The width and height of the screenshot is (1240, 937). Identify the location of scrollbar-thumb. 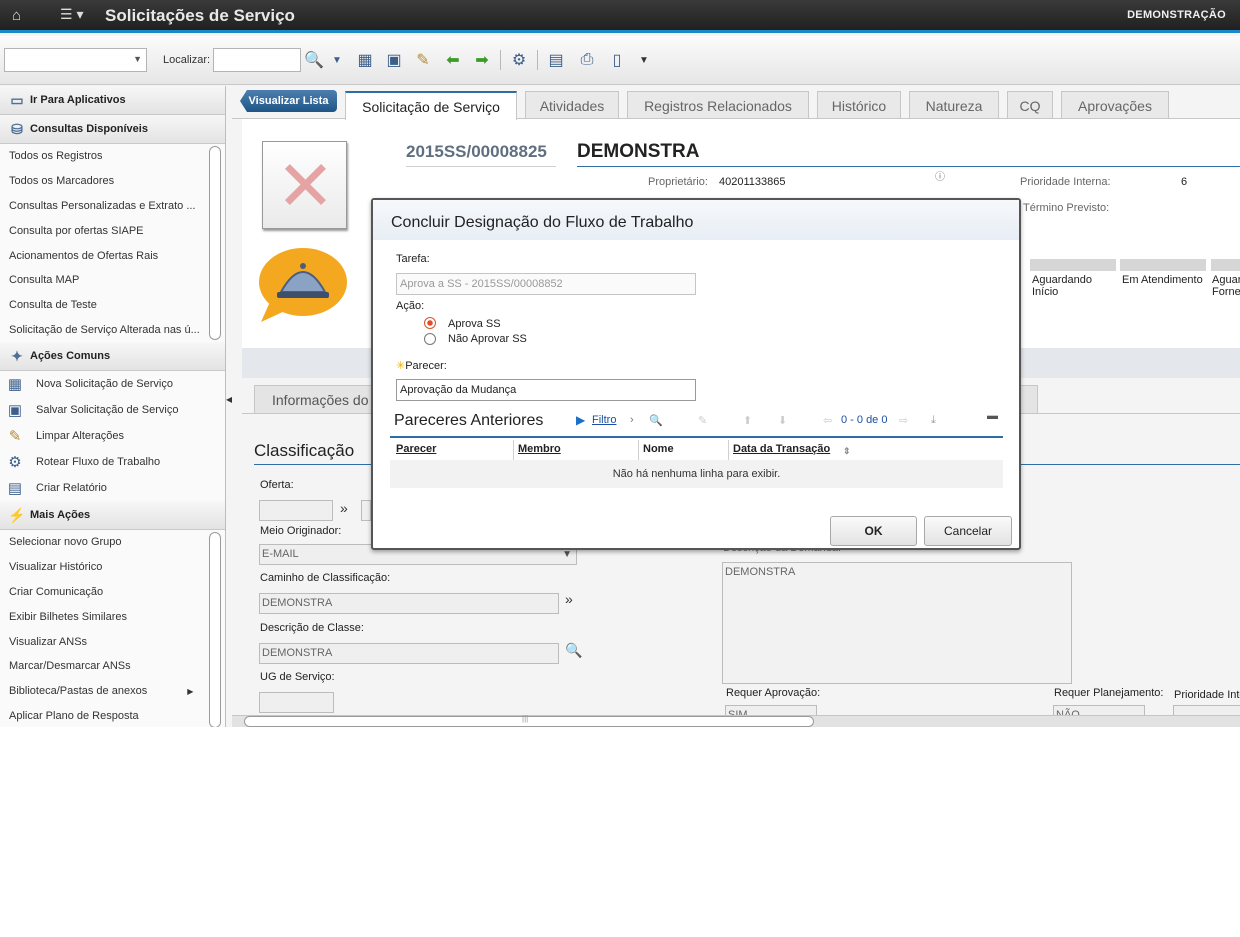
(529, 721).